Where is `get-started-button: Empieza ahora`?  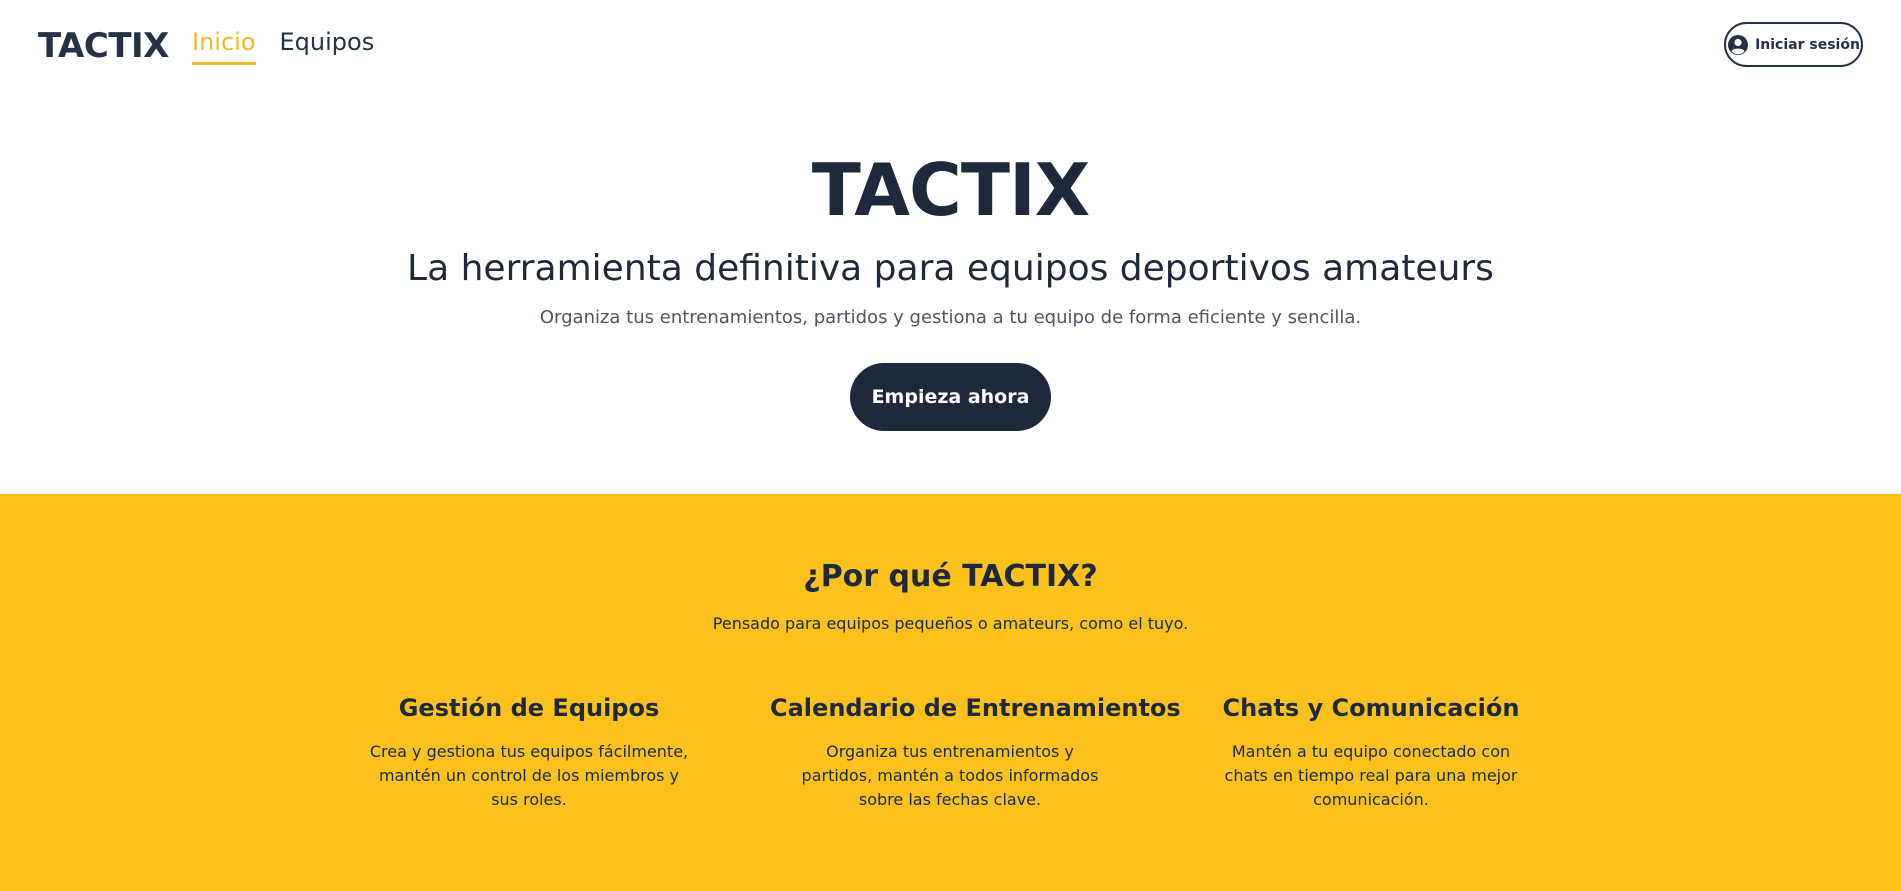
get-started-button: Empieza ahora is located at coordinates (950, 397).